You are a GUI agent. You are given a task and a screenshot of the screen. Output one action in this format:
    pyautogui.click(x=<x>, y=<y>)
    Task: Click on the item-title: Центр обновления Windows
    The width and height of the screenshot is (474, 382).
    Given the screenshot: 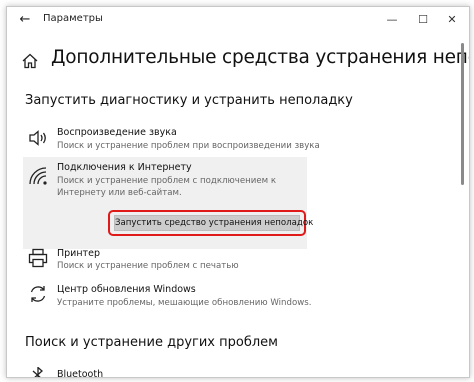 What is the action you would take?
    pyautogui.click(x=126, y=289)
    